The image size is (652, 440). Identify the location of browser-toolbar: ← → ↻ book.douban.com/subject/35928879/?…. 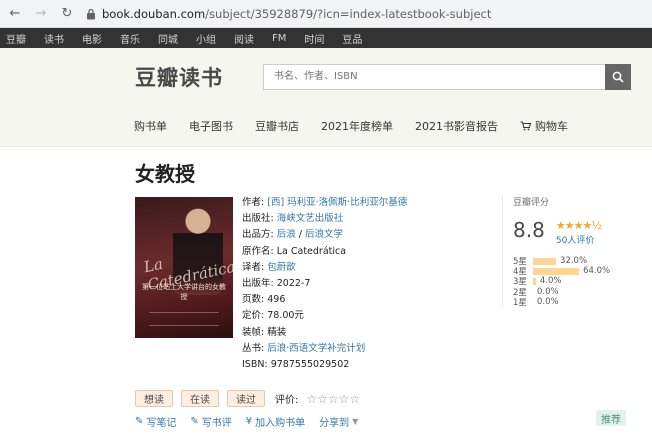
(326, 14).